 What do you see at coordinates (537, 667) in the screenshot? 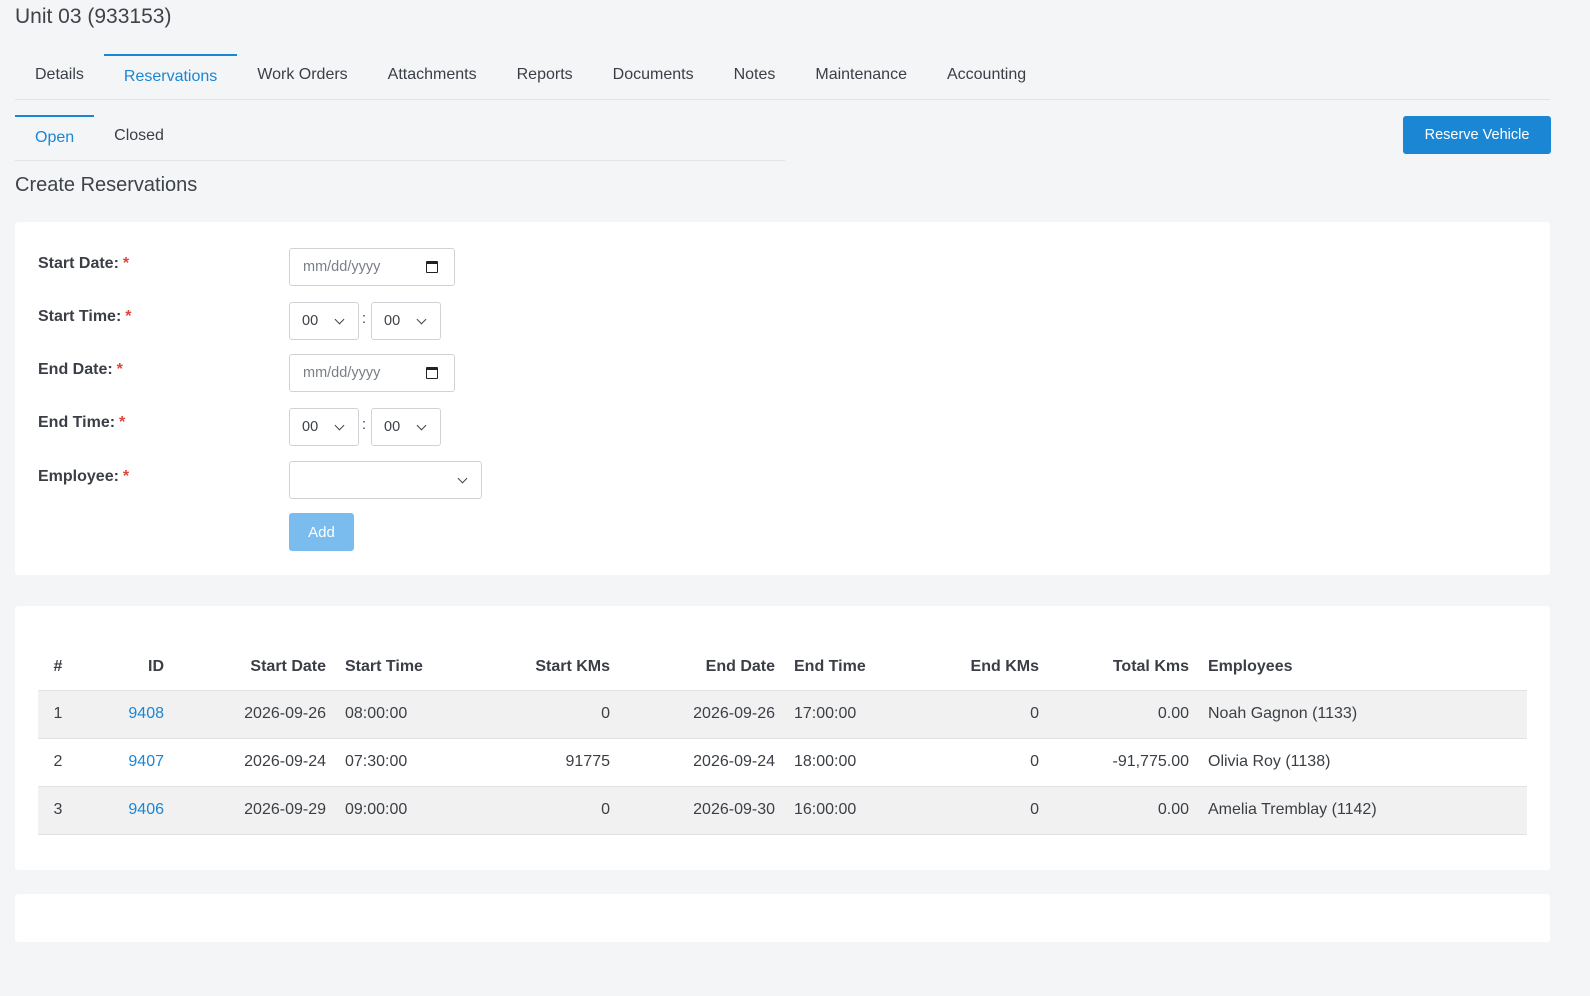
I see `col-header-start-kms: Start KMs` at bounding box center [537, 667].